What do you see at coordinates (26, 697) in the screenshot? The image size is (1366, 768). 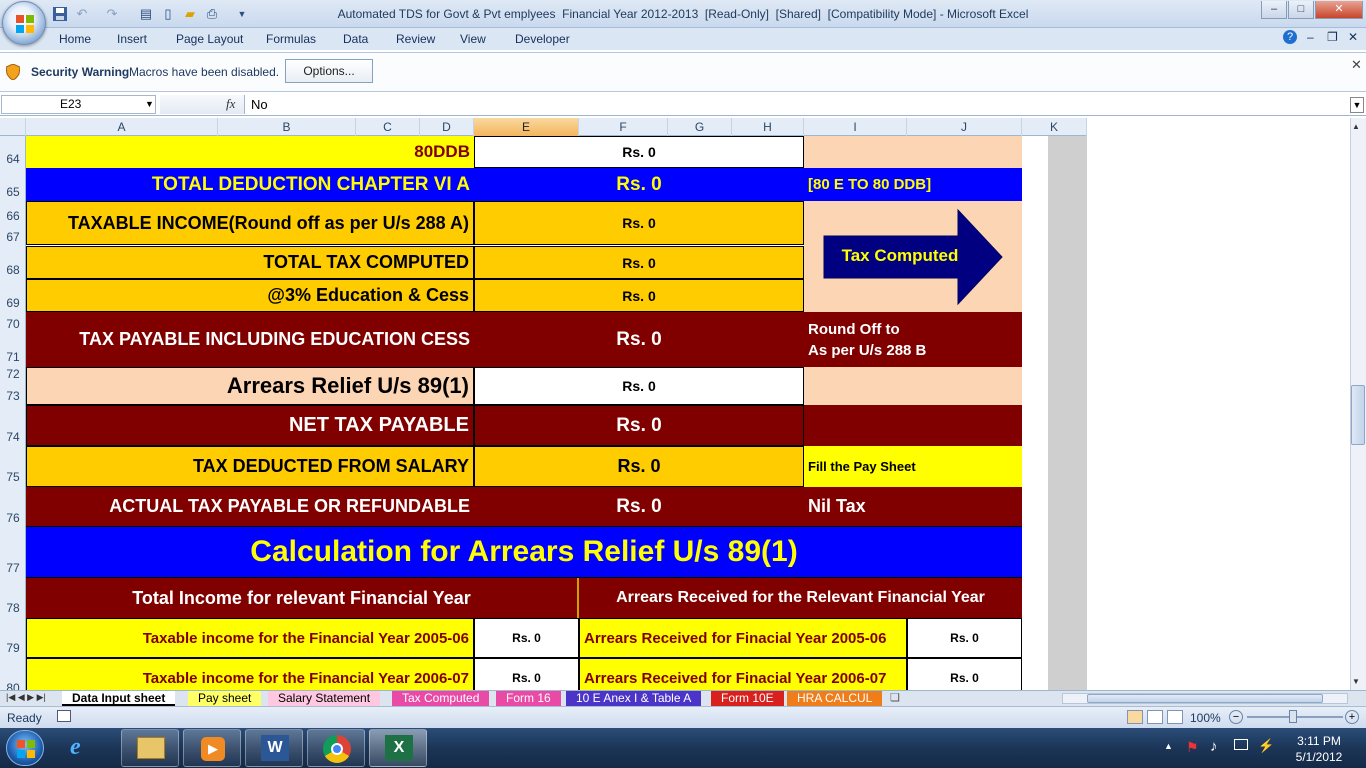 I see `first-sheet-icon: |◀ ◀ ▶ ▶|` at bounding box center [26, 697].